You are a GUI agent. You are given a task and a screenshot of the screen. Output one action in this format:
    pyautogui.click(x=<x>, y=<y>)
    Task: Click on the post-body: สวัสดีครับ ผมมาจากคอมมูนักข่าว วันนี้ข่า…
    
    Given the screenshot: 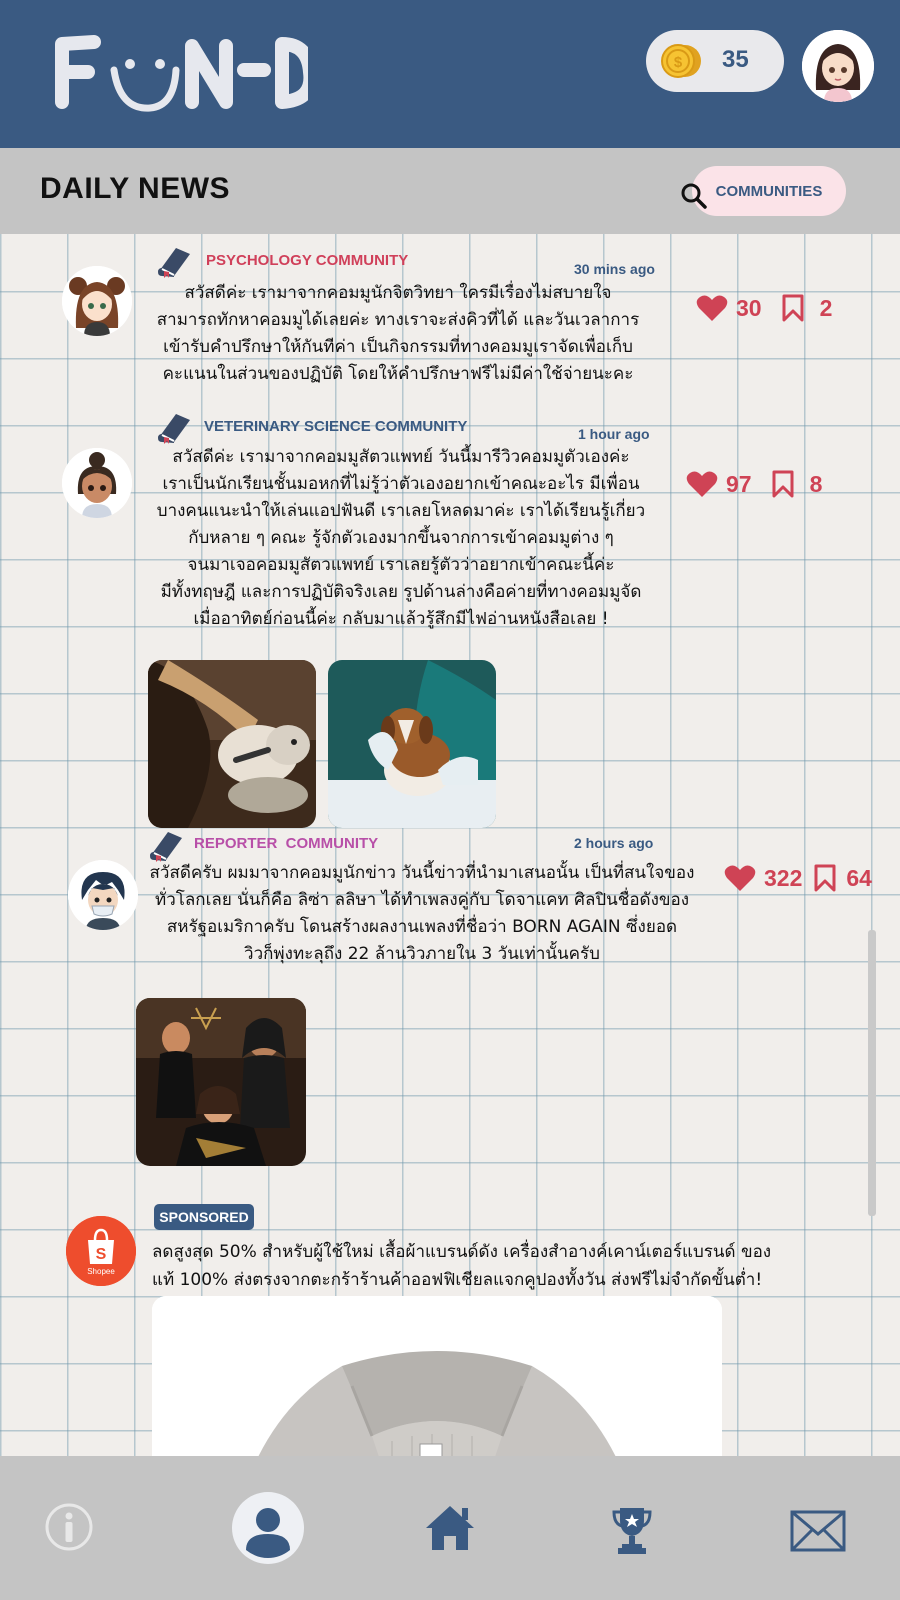 What is the action you would take?
    pyautogui.click(x=422, y=913)
    